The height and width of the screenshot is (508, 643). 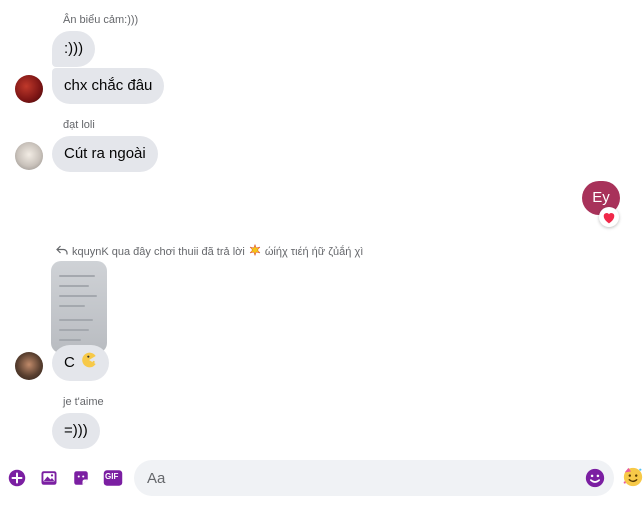 I want to click on gif-icon: GIF, so click(x=113, y=478).